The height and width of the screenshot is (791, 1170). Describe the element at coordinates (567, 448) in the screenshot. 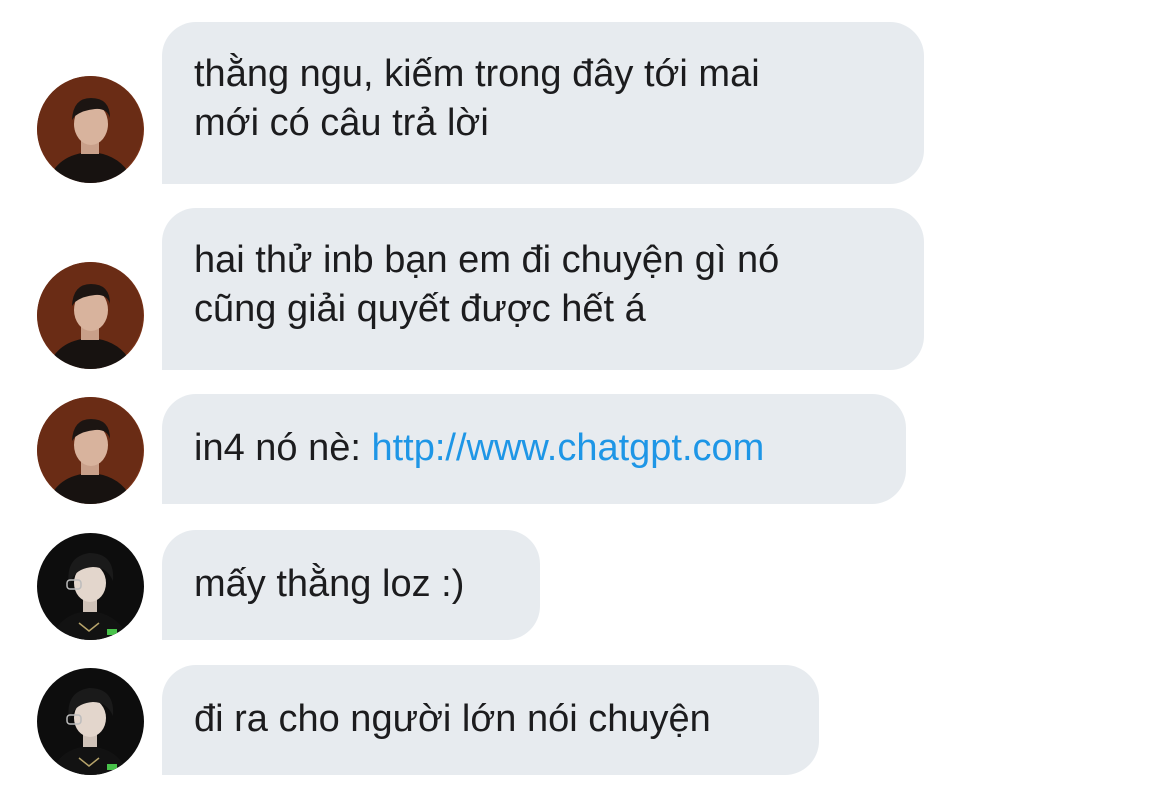

I see `message-link: http://www.chatgpt.com` at that location.